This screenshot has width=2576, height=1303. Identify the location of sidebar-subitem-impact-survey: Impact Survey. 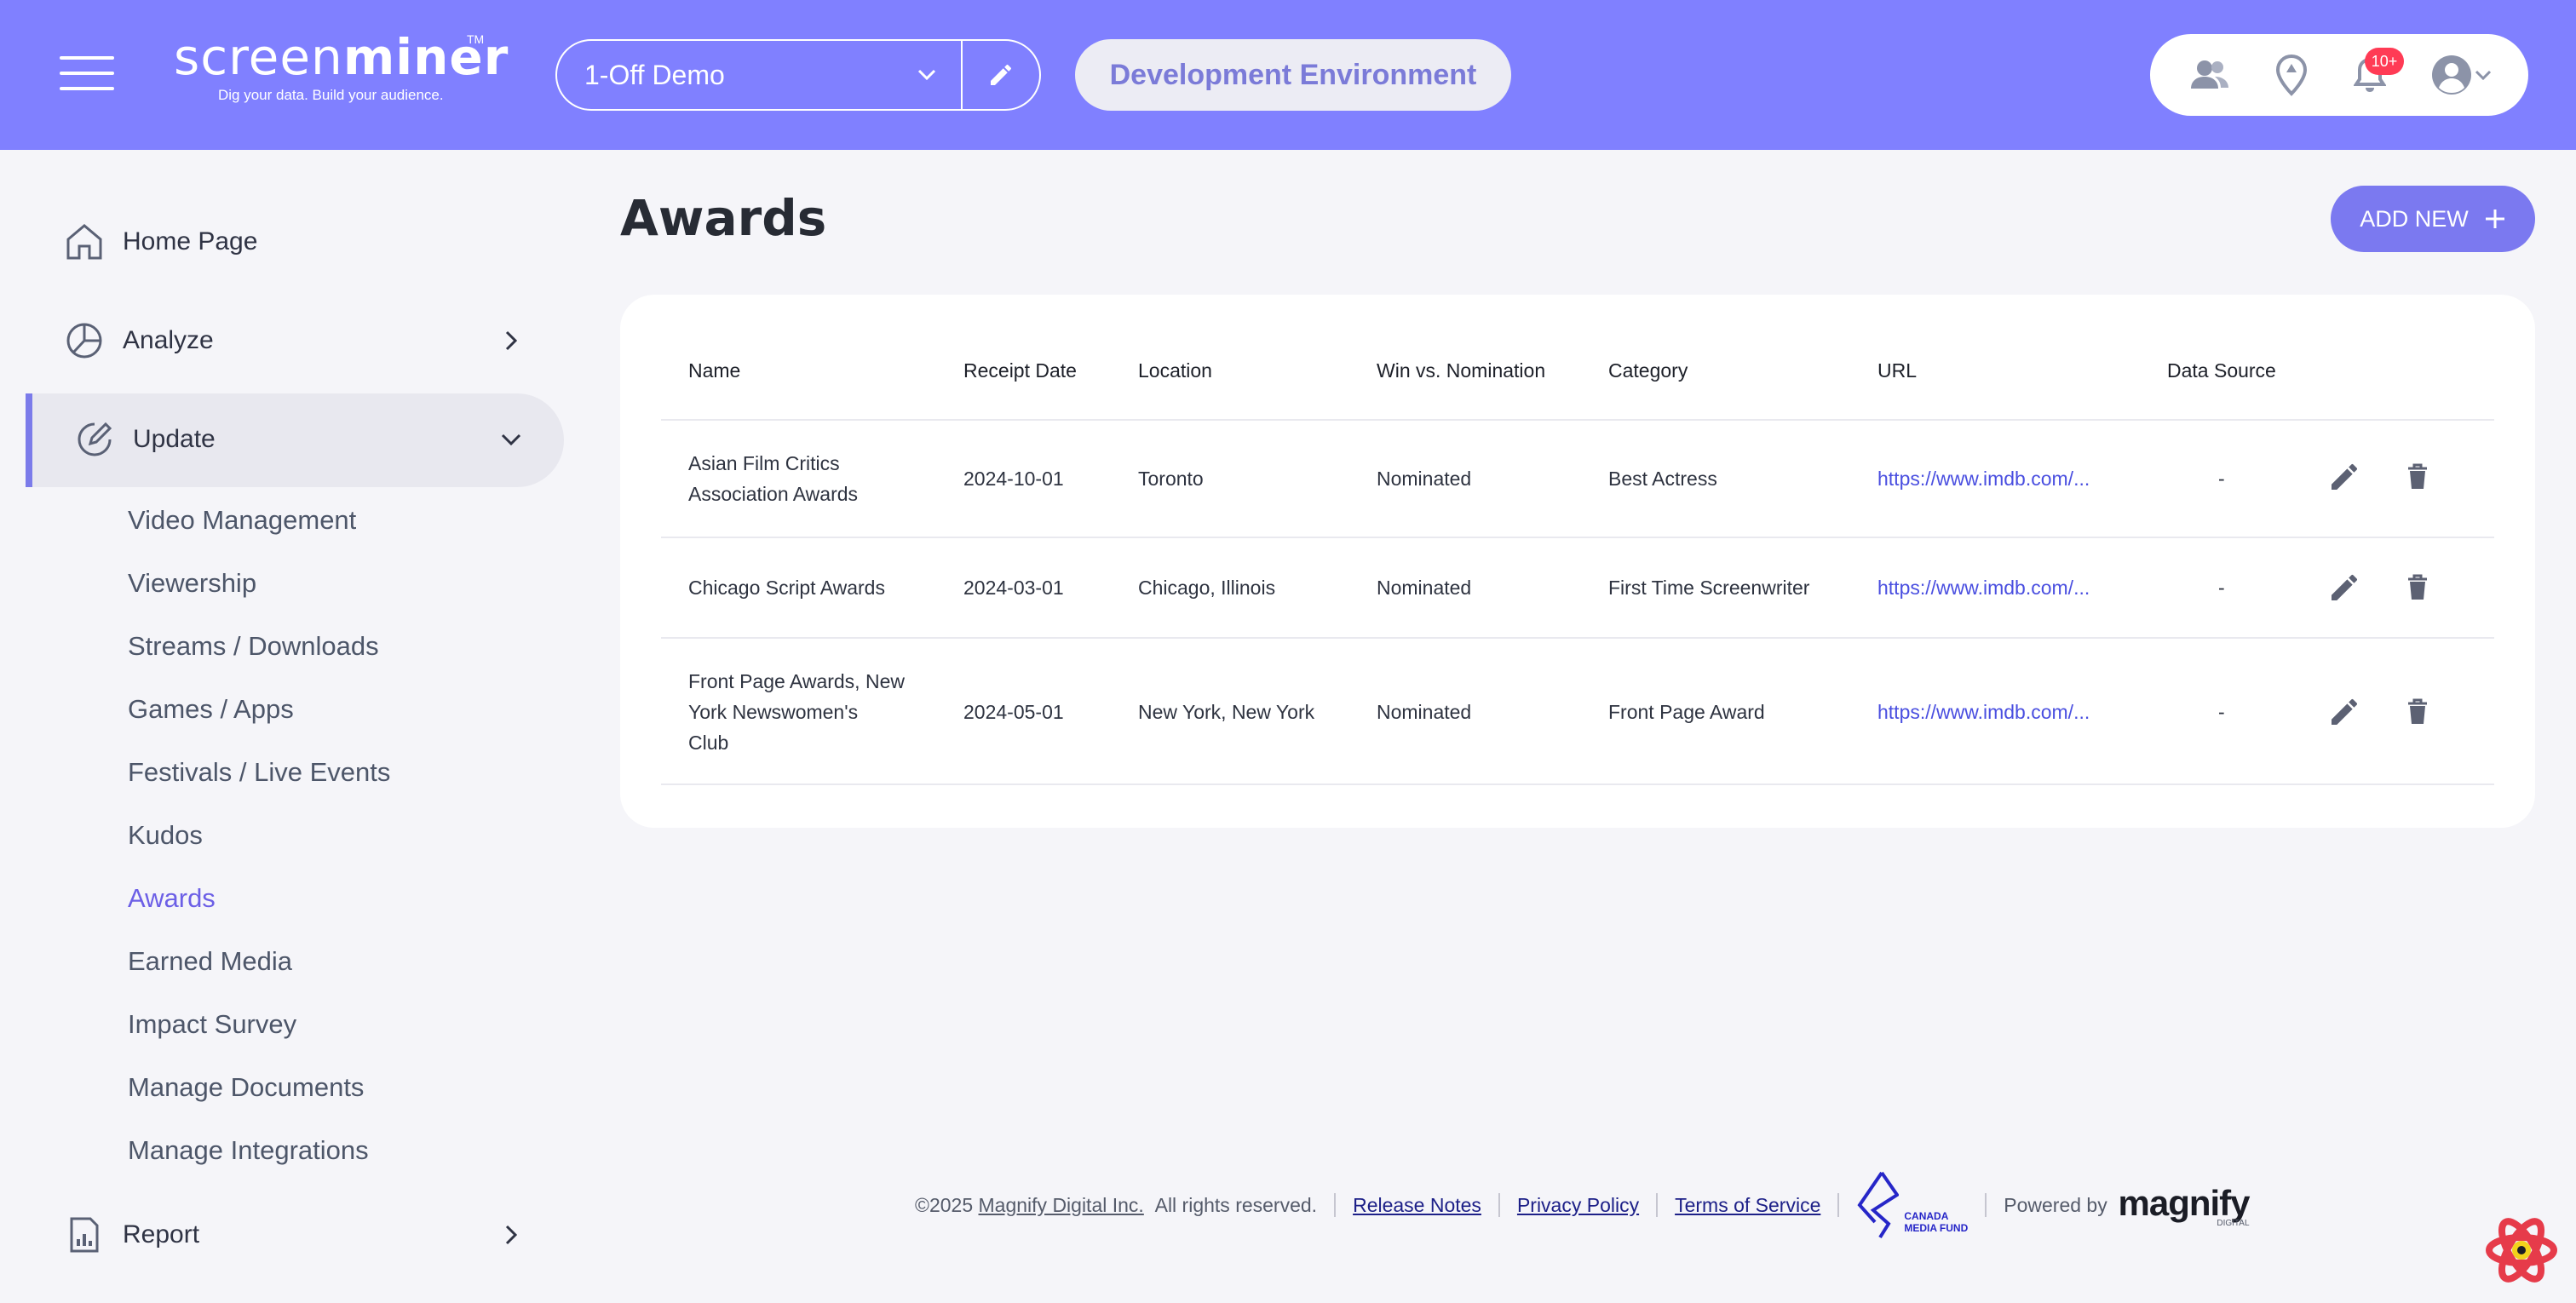
(212, 1025).